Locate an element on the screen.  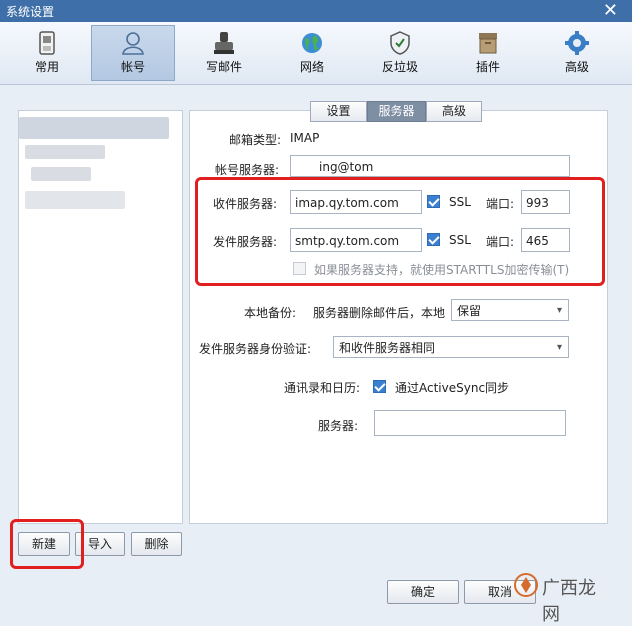
settings-toolbar: 常用 帐号 写邮件 网络 反垃圾 插件 高级 is located at coordinates (316, 53).